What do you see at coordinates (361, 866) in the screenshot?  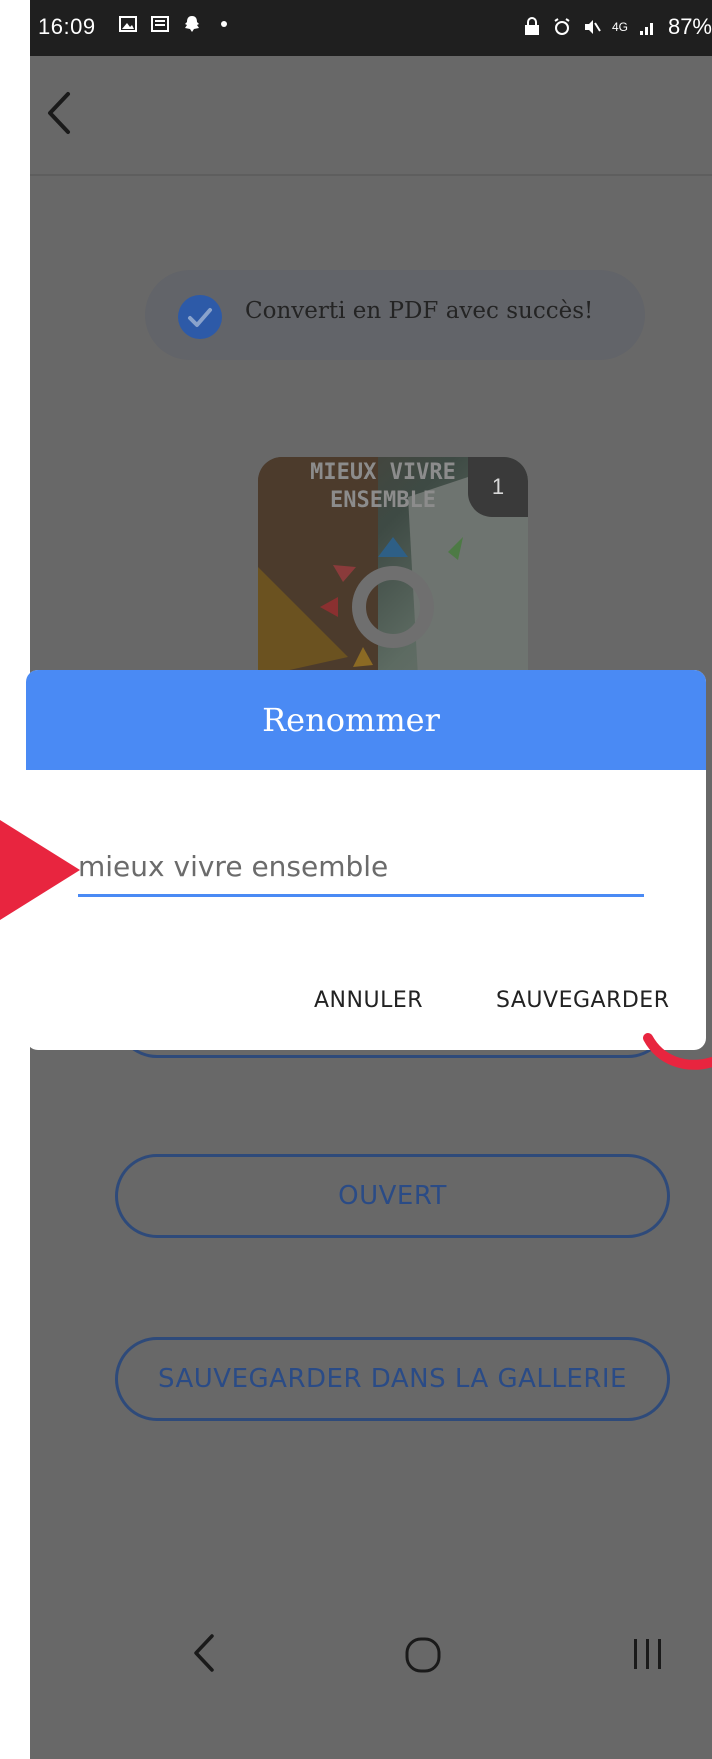 I see `filename-input` at bounding box center [361, 866].